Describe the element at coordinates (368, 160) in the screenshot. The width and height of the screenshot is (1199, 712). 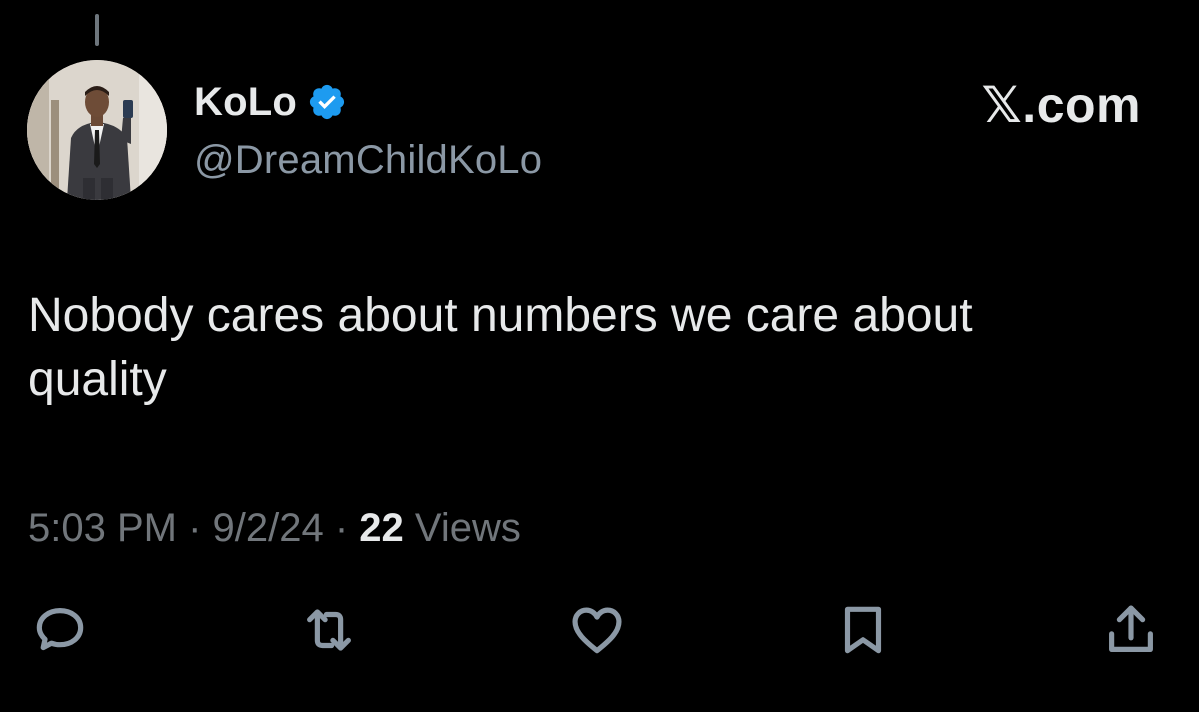
I see `author-handle: @DreamChildKoLo` at that location.